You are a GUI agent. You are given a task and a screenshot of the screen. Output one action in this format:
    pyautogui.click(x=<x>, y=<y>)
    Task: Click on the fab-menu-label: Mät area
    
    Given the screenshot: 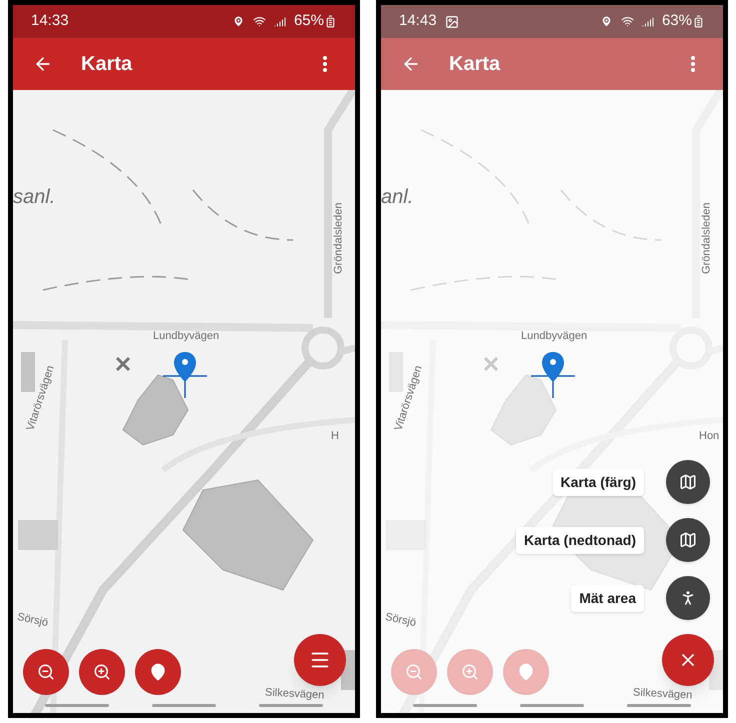 What is the action you would take?
    pyautogui.click(x=607, y=598)
    